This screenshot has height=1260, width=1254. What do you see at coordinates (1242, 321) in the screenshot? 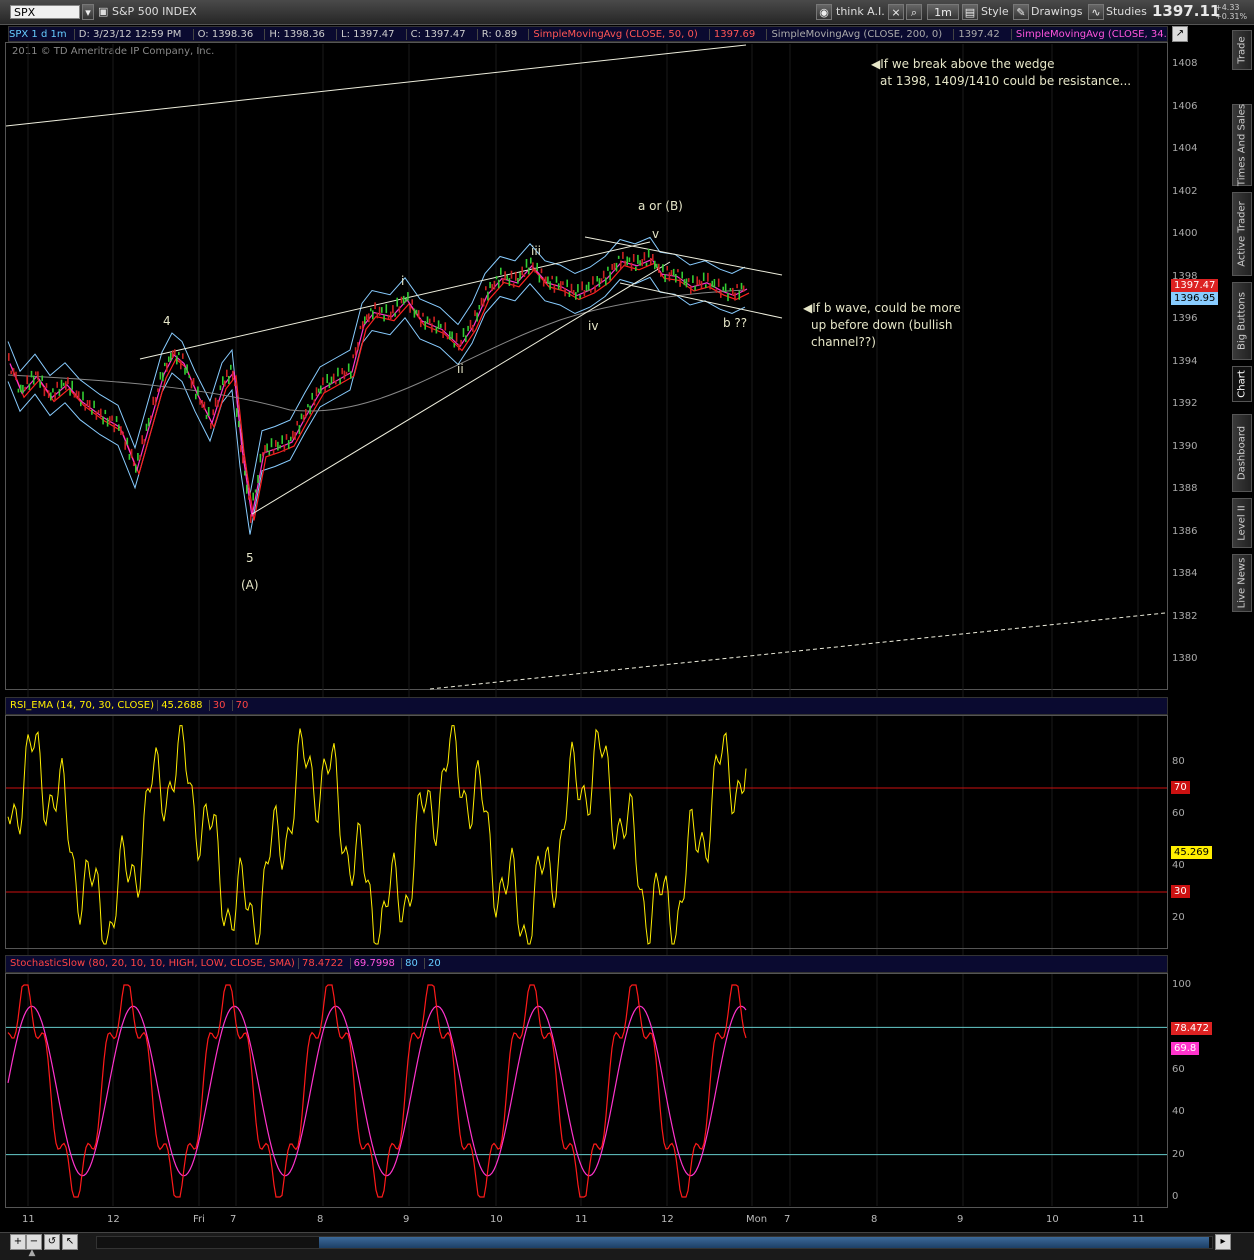
I see `side-tab-big-buttons: Big Buttons` at bounding box center [1242, 321].